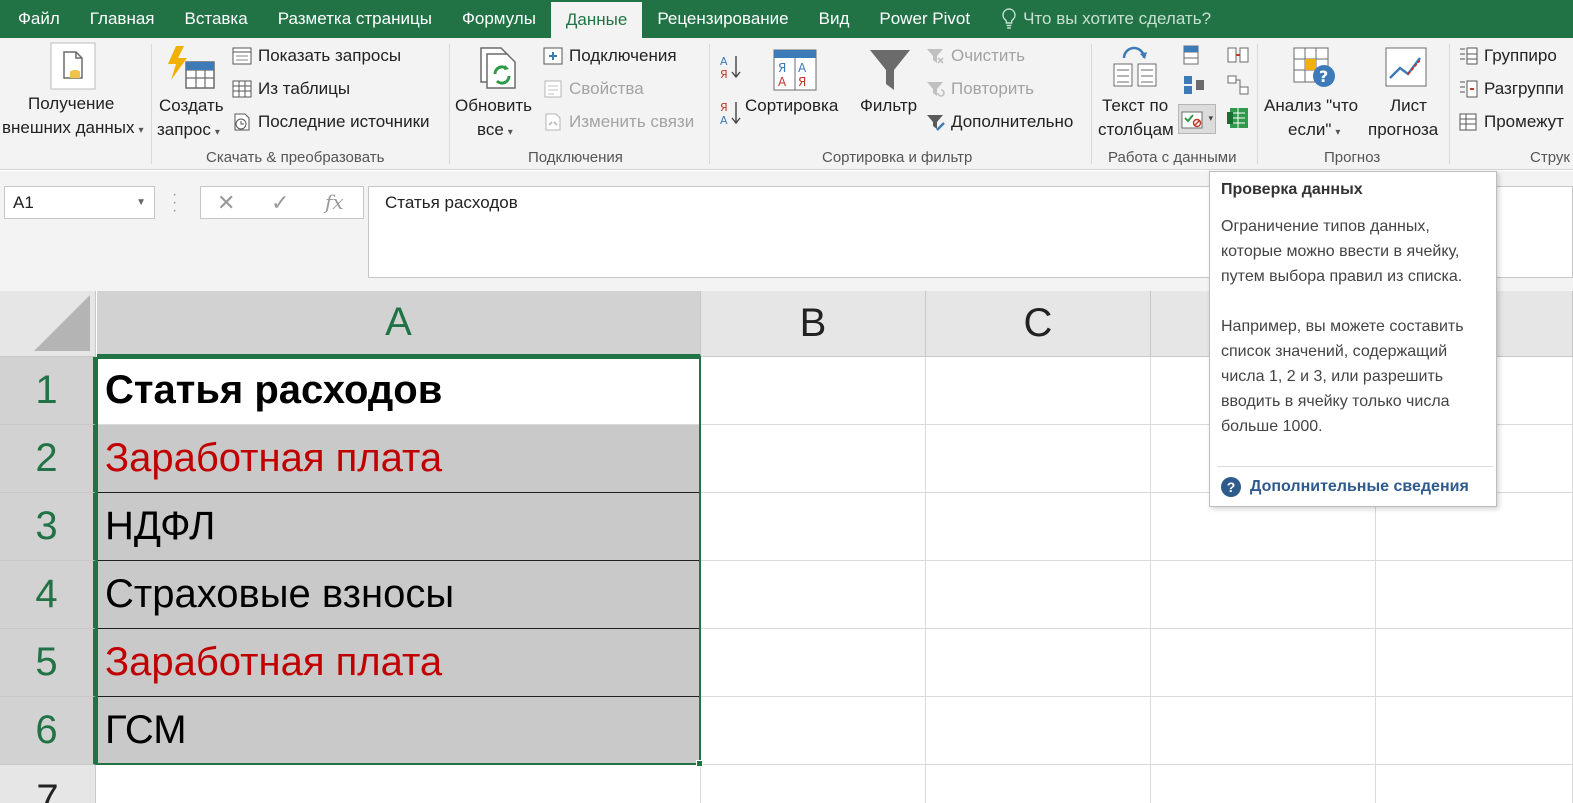 The height and width of the screenshot is (803, 1573). I want to click on what-if-line2: если" ▾, so click(1314, 131).